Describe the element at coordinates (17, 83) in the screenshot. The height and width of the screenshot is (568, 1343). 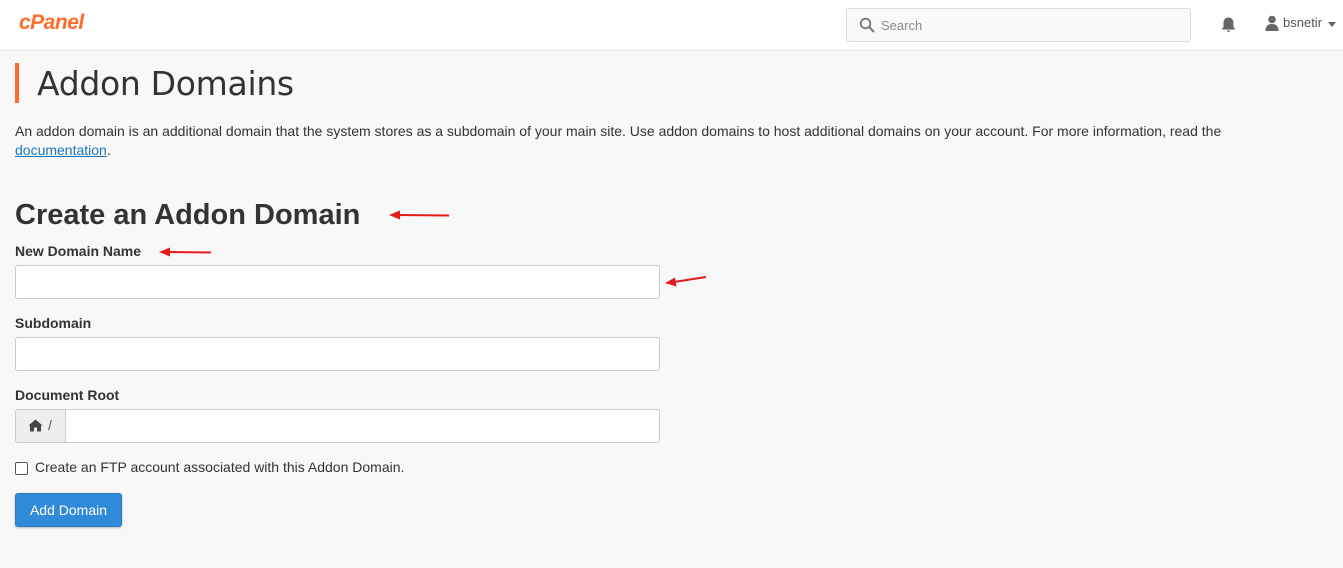
I see `title-accent-bar` at that location.